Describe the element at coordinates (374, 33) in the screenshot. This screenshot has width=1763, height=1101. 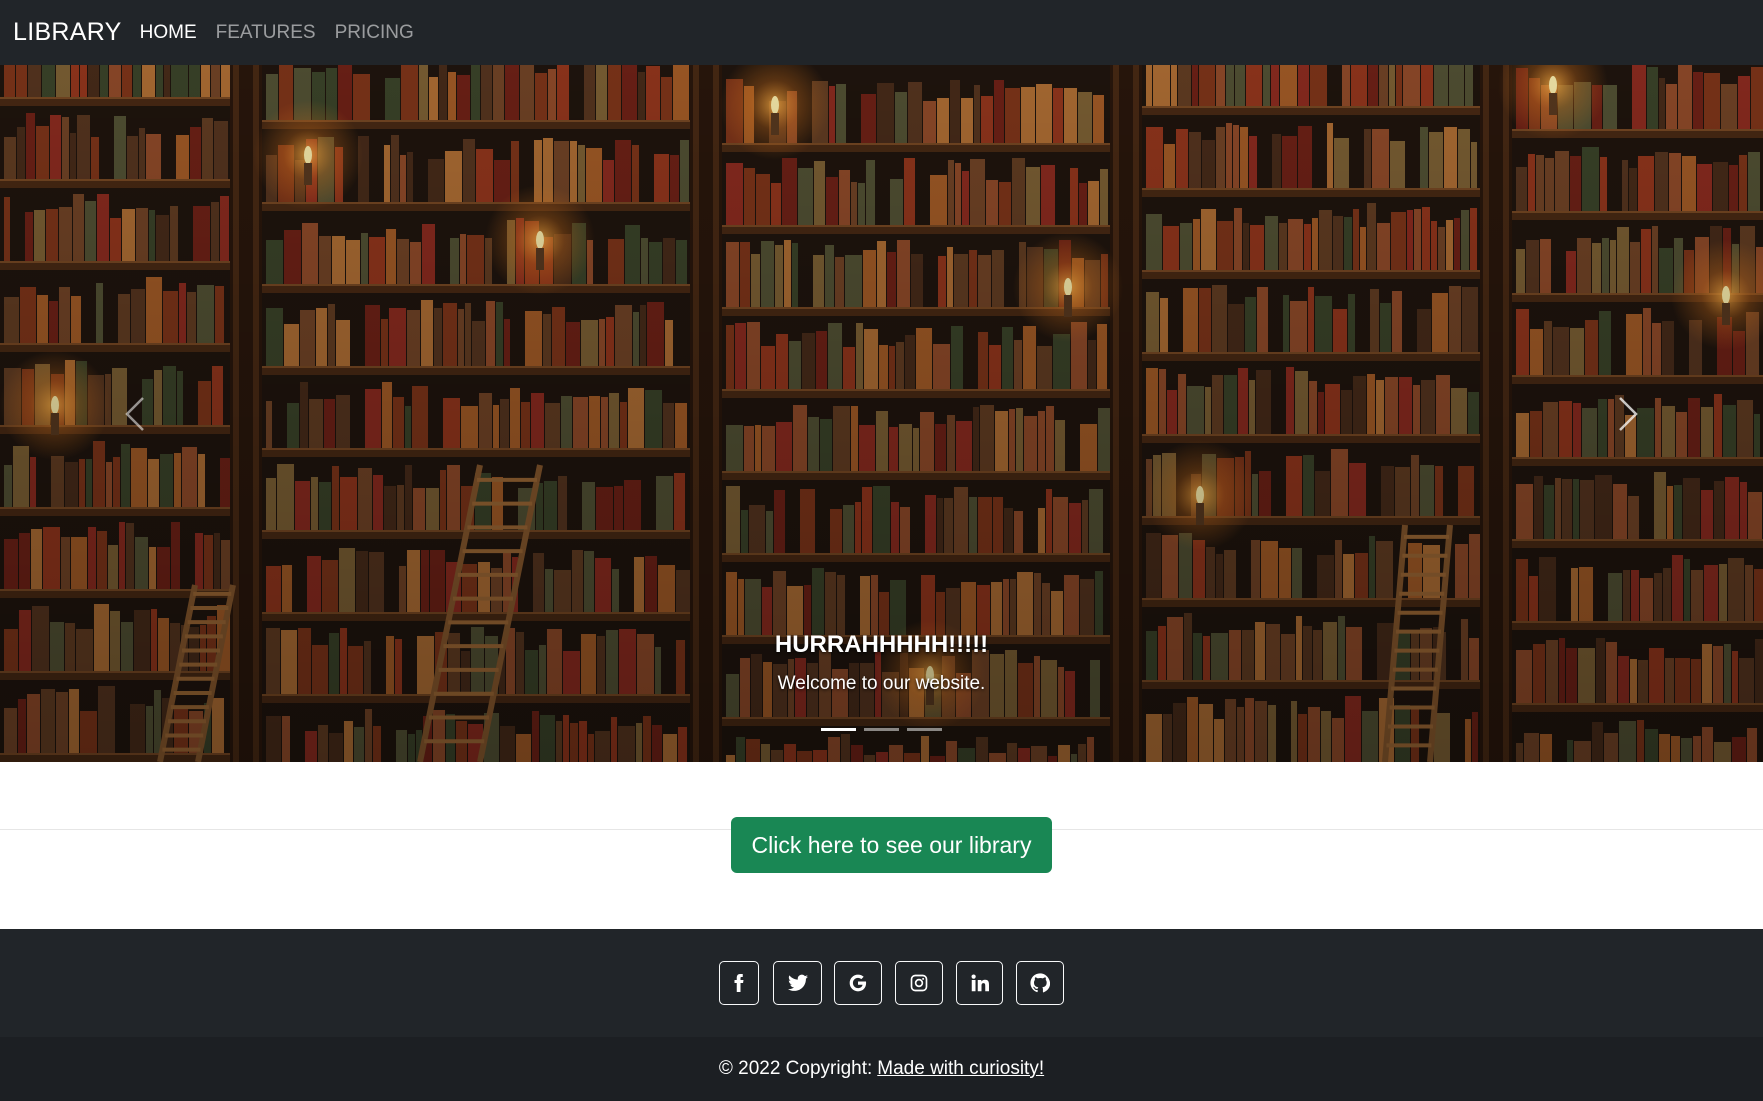
I see `nav-link-pricing: PRICING` at that location.